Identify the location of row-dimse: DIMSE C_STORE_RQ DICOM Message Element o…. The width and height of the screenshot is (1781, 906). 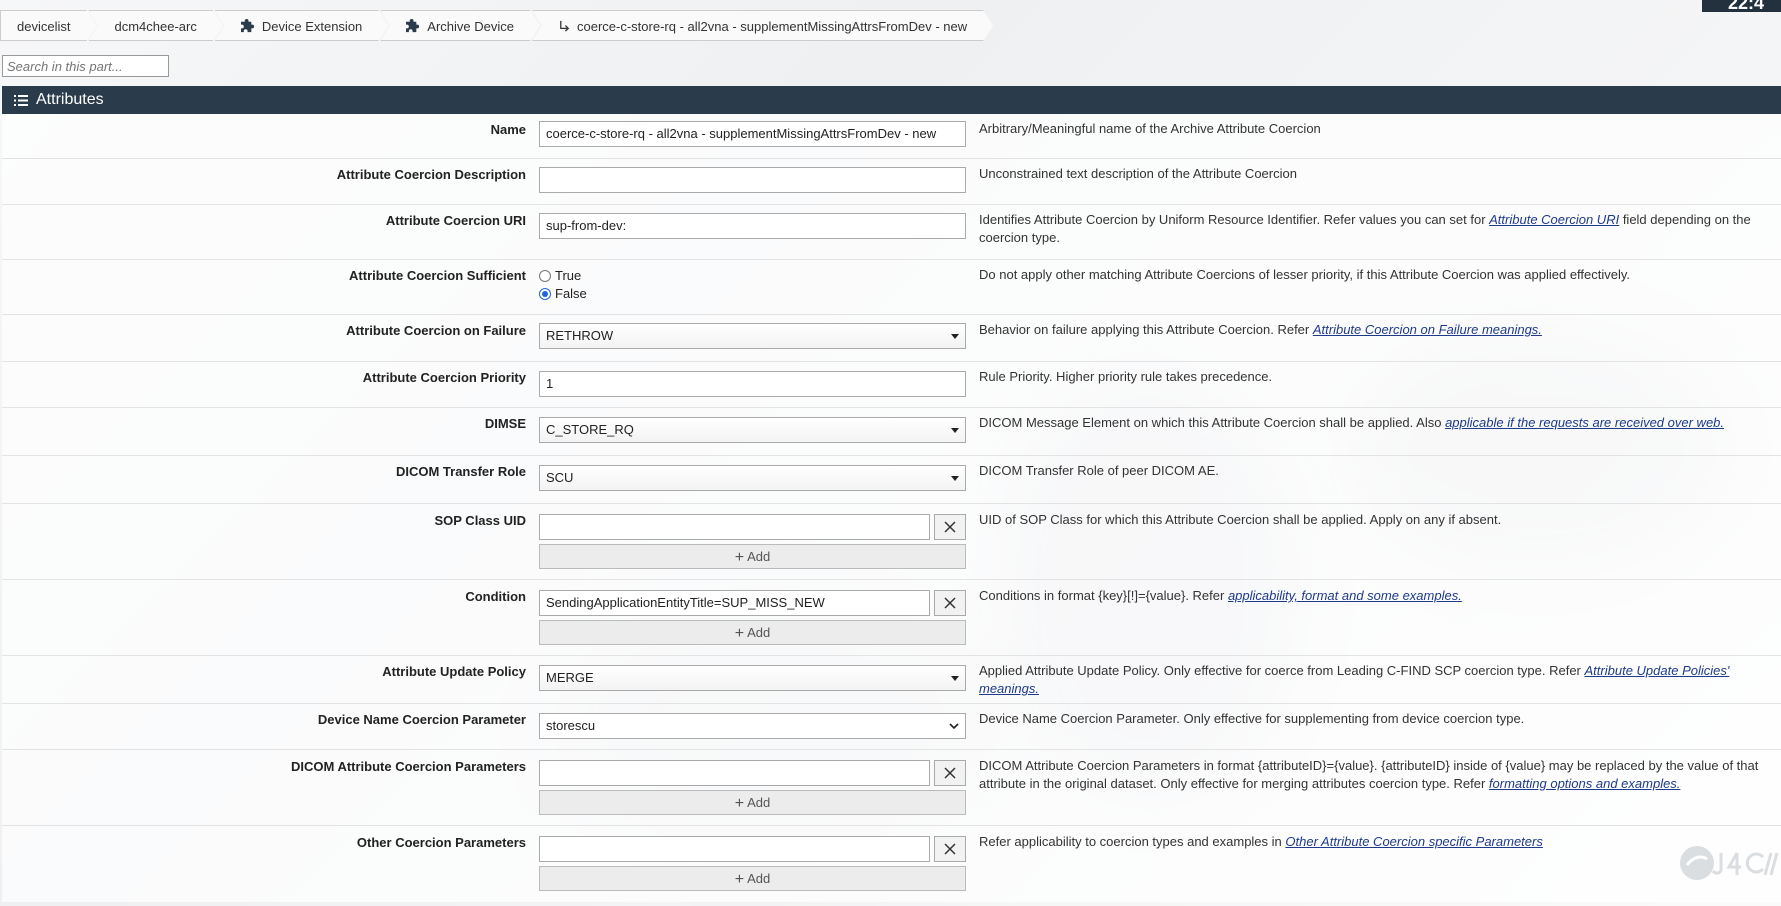
(891, 432).